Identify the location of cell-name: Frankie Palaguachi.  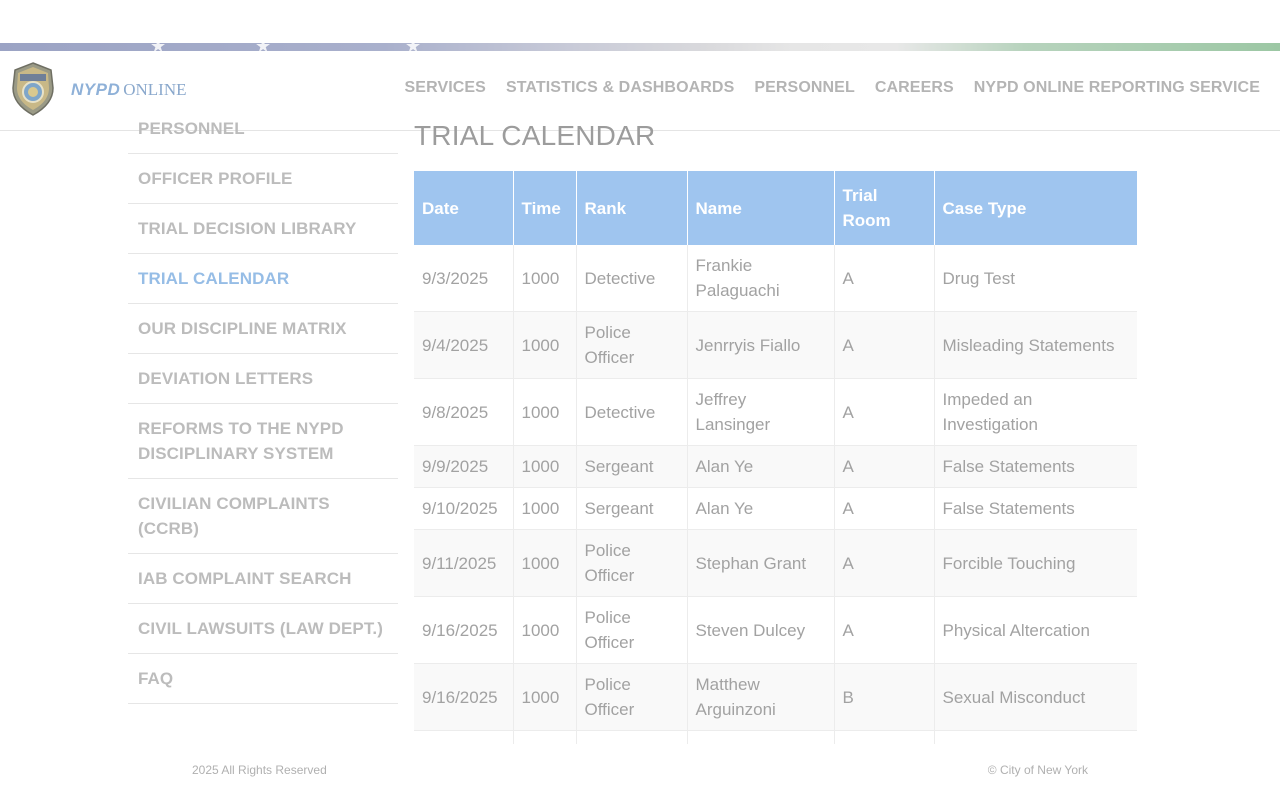
(761, 278).